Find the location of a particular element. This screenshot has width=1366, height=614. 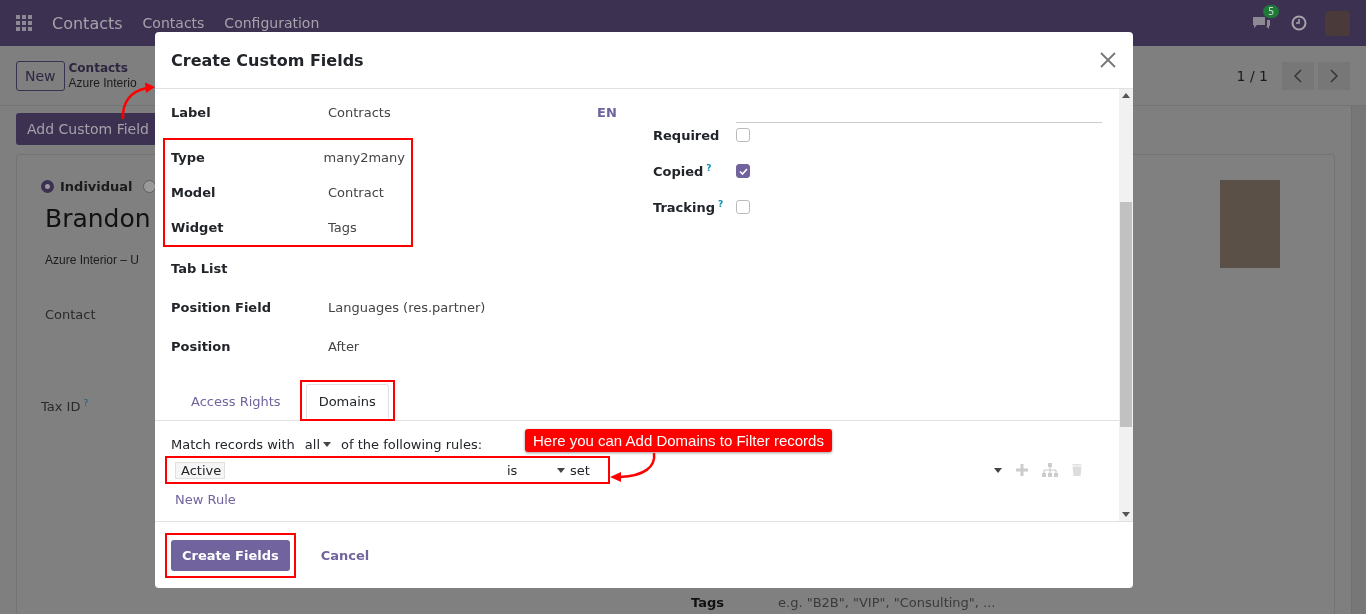

menu-item: Contacts is located at coordinates (173, 23).